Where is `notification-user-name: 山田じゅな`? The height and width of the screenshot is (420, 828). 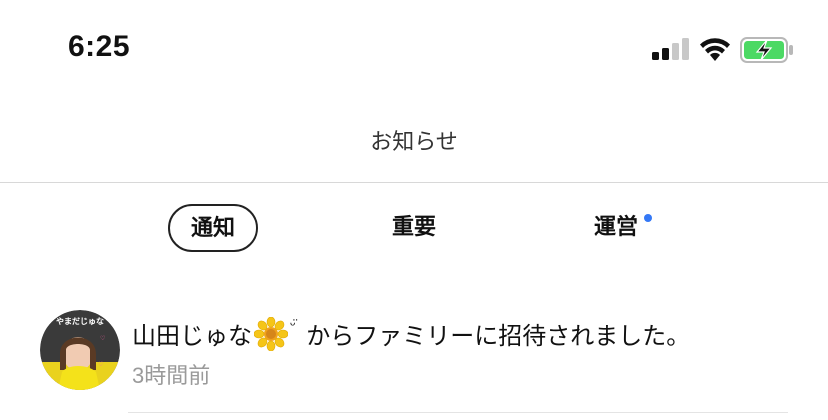
notification-user-name: 山田じゅな is located at coordinates (192, 336).